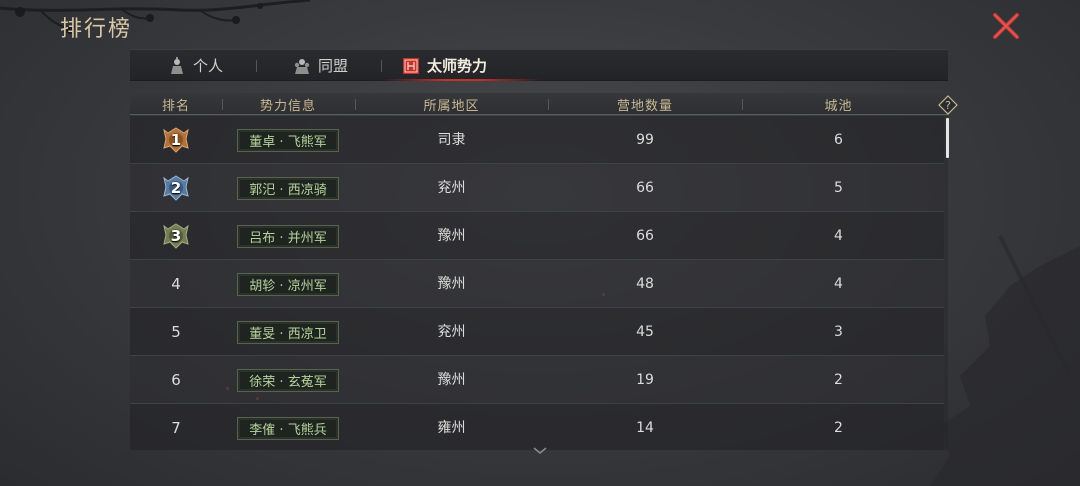 This screenshot has width=1080, height=486. What do you see at coordinates (537, 188) in the screenshot?
I see `table-row: 2 郭汜 · 西凉骑 兖州 66 5` at bounding box center [537, 188].